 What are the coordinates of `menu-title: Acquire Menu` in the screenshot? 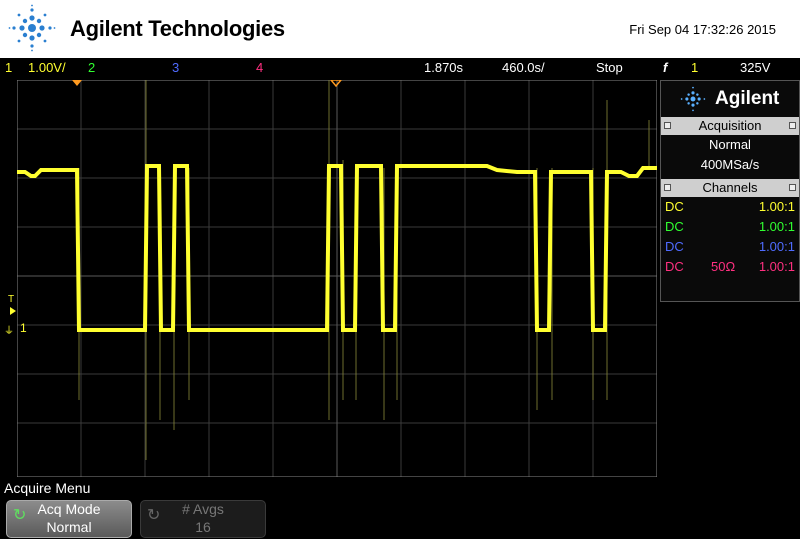 It's located at (47, 488).